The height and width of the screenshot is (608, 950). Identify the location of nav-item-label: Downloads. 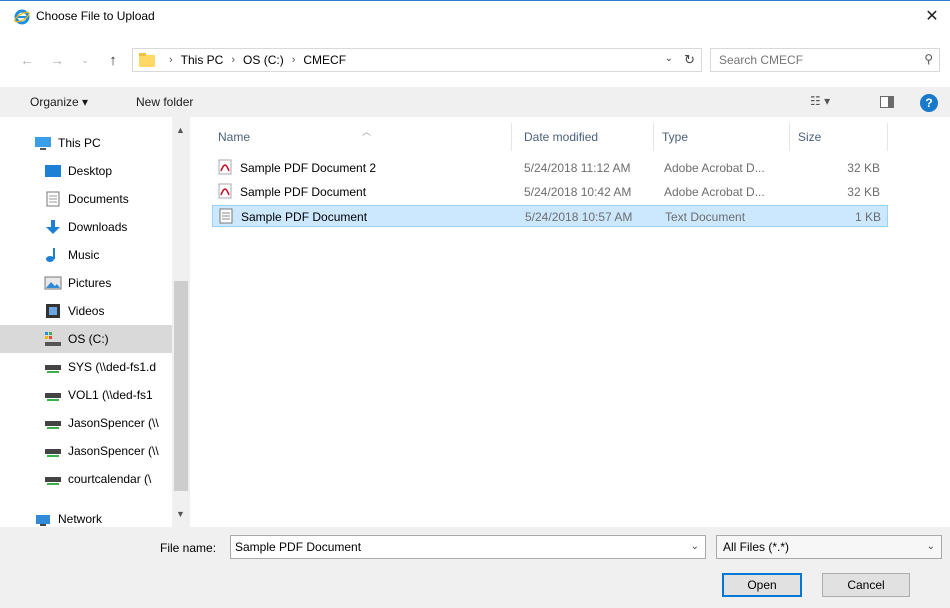
(98, 227).